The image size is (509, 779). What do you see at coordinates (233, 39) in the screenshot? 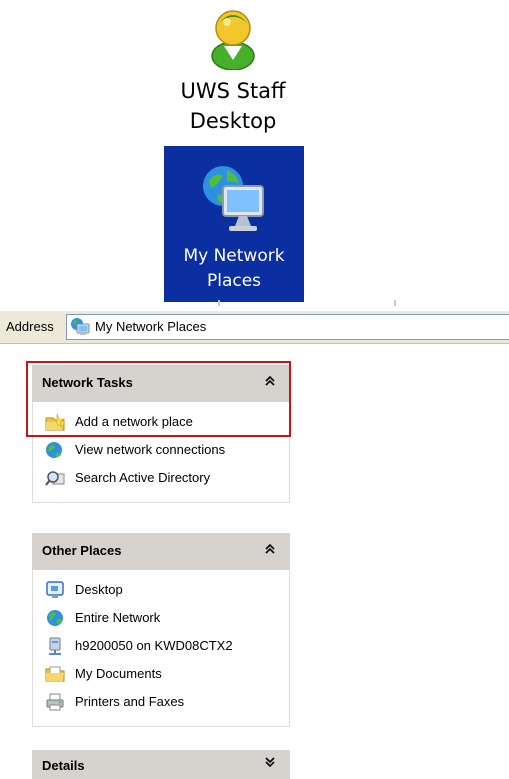
I see `user-icon` at bounding box center [233, 39].